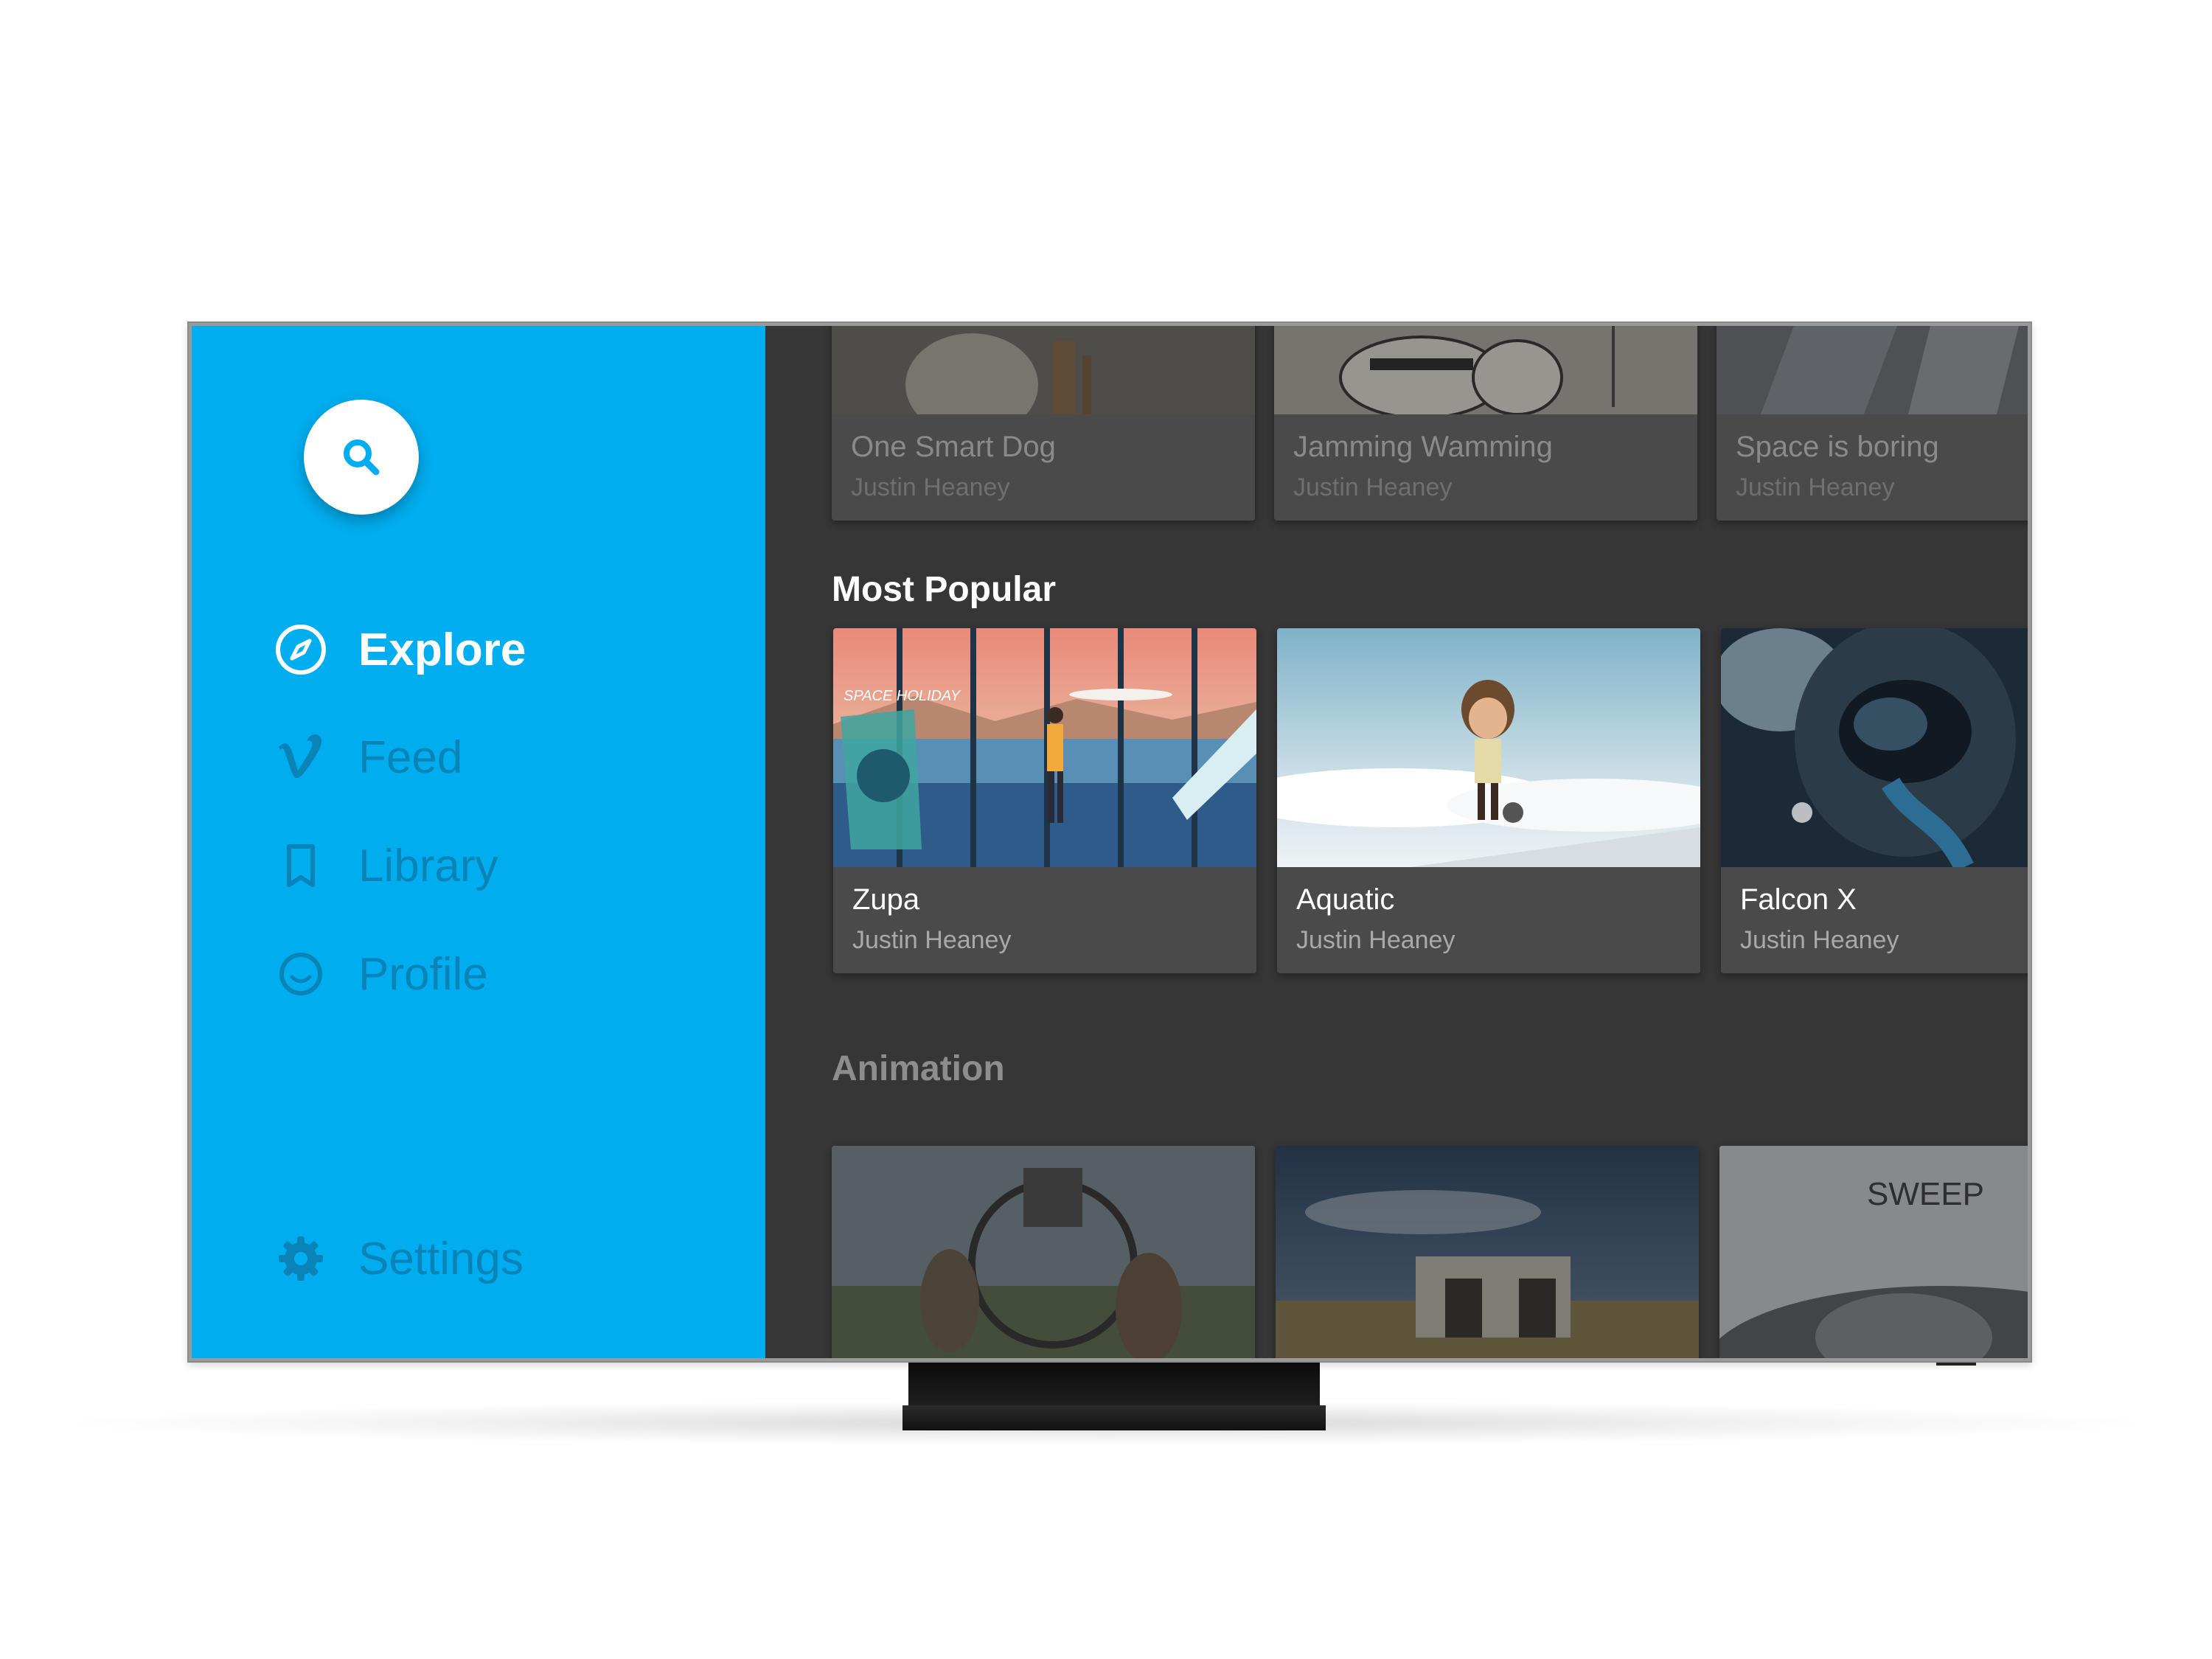 The image size is (2212, 1659). I want to click on search-icon, so click(362, 457).